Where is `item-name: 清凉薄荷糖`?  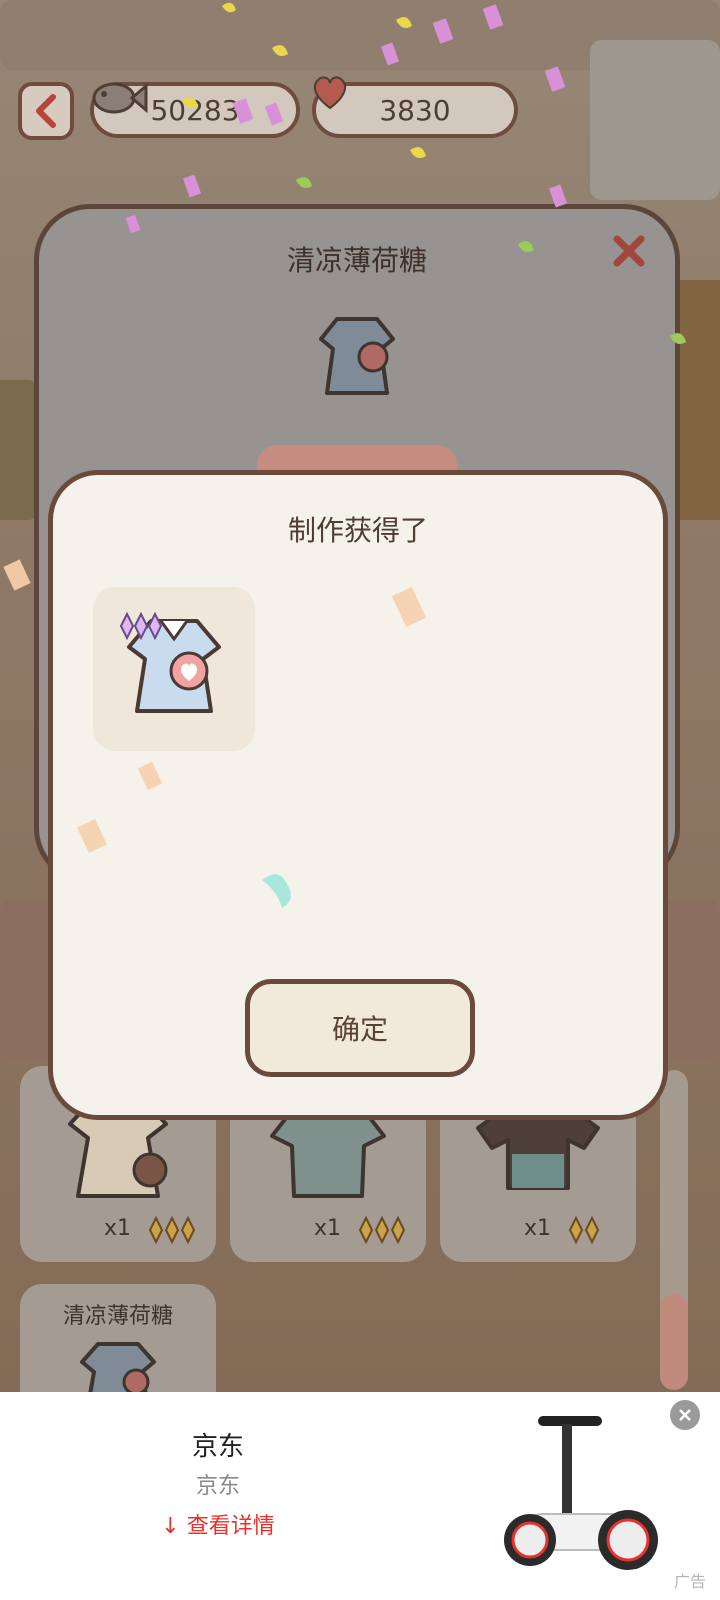 item-name: 清凉薄荷糖 is located at coordinates (117, 1316).